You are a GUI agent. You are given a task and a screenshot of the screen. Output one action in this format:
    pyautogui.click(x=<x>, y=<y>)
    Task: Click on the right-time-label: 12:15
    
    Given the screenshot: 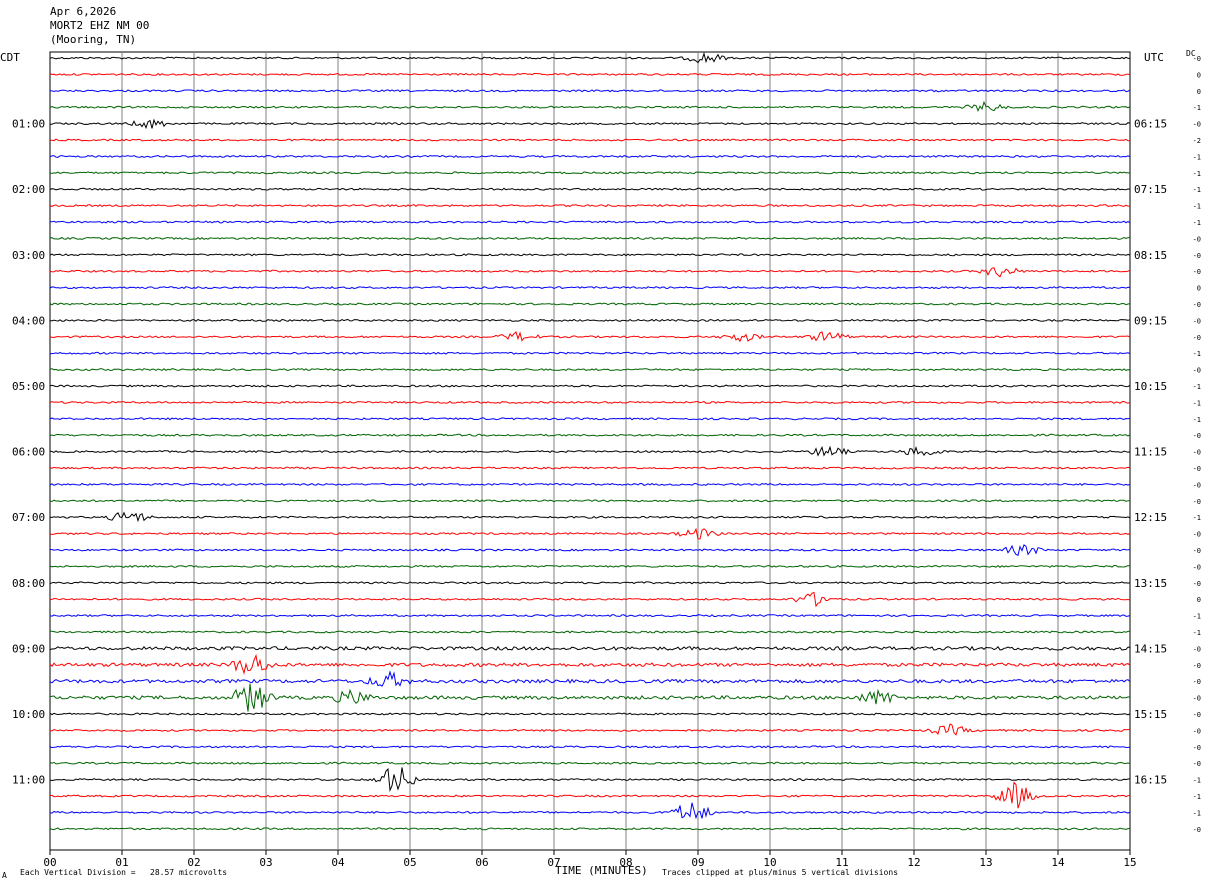 What is the action you would take?
    pyautogui.click(x=1150, y=517)
    